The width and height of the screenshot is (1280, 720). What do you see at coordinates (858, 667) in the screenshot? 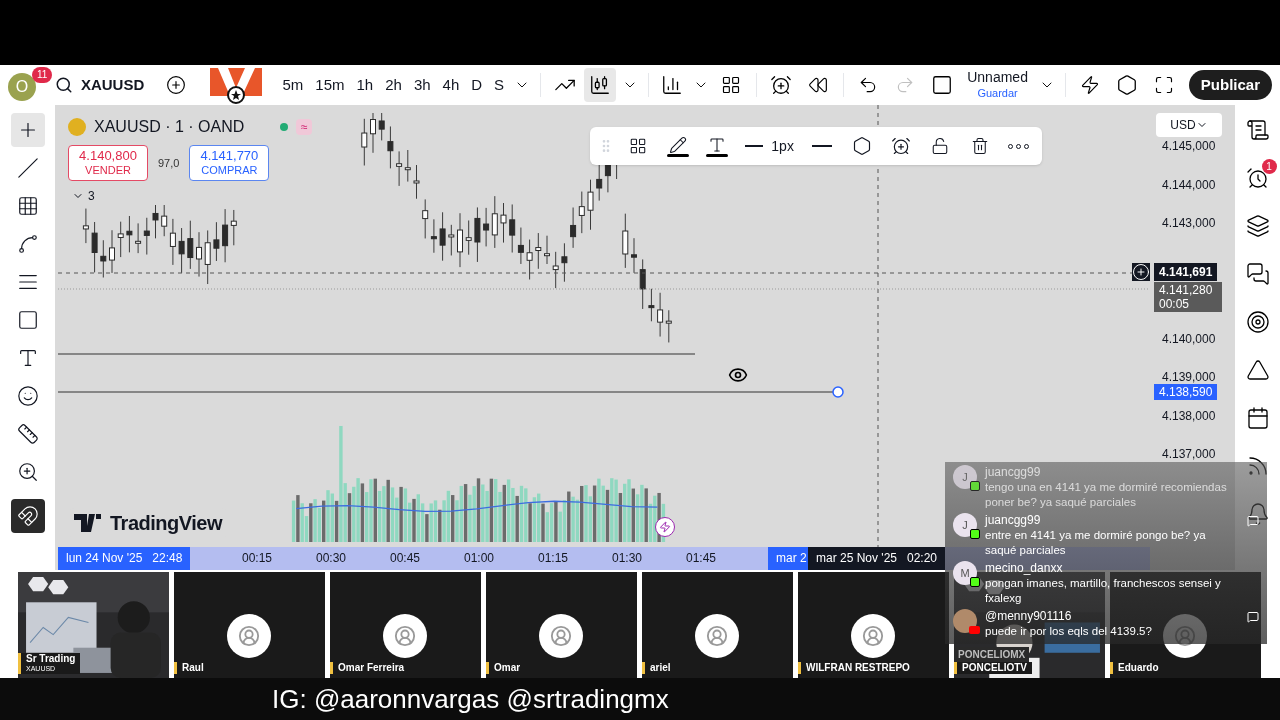
I see `participant-name: WILFRAN RESTREPO` at bounding box center [858, 667].